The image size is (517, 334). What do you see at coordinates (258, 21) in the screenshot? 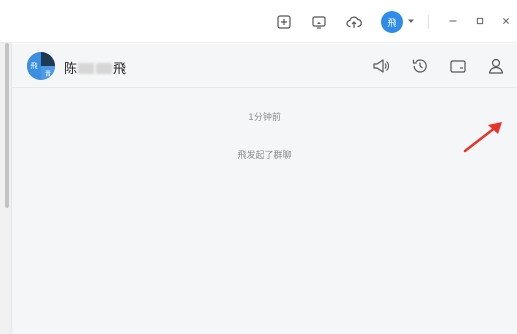
I see `titlebar: 飛` at bounding box center [258, 21].